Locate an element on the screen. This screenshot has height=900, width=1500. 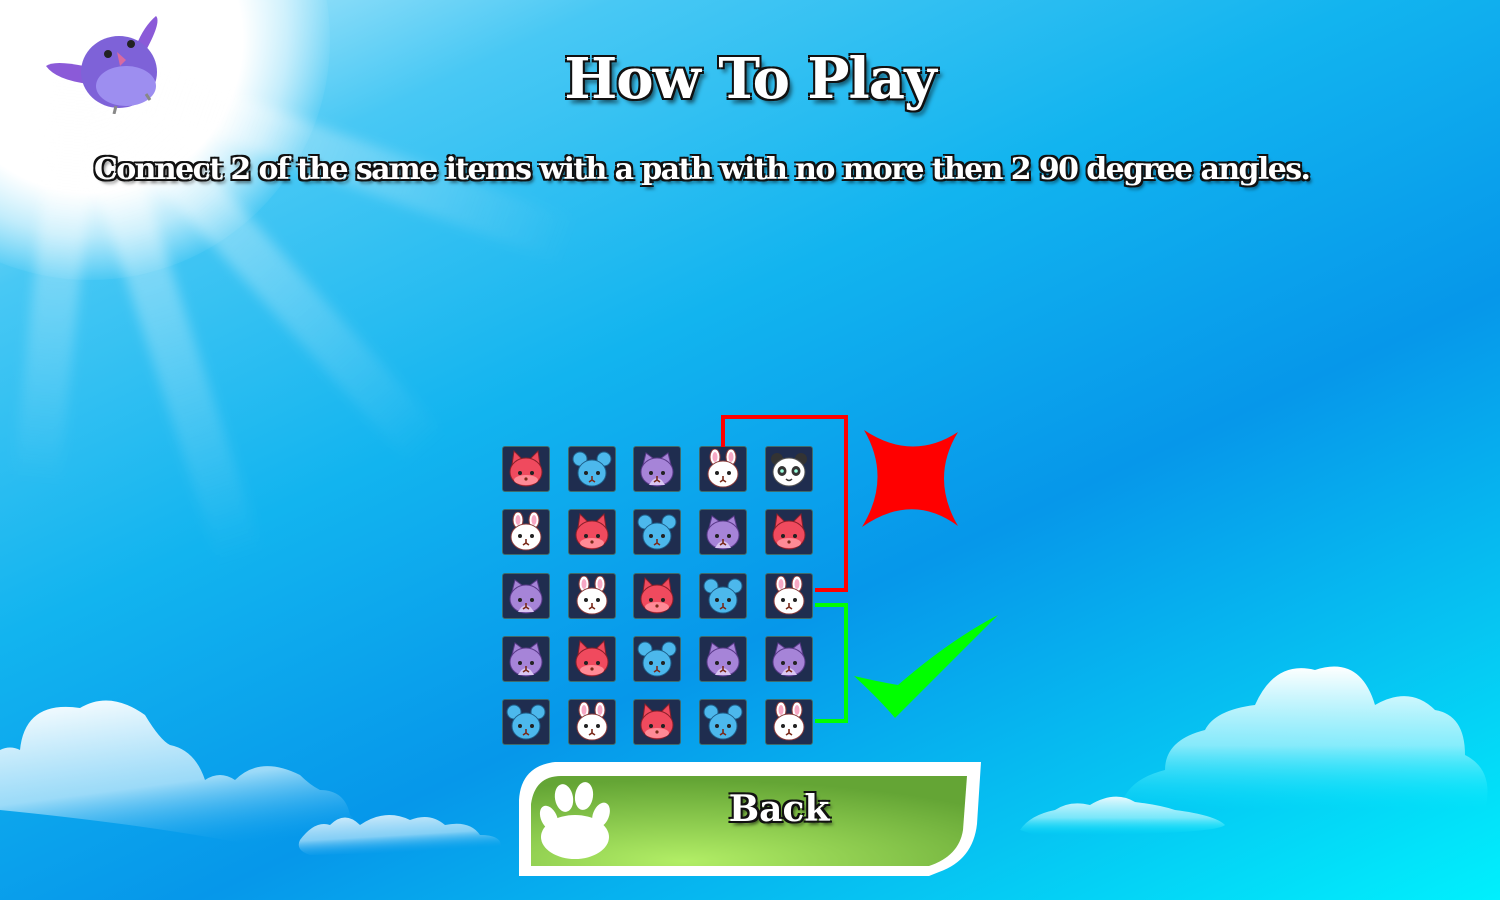
page-title: How To Play is located at coordinates (750, 79).